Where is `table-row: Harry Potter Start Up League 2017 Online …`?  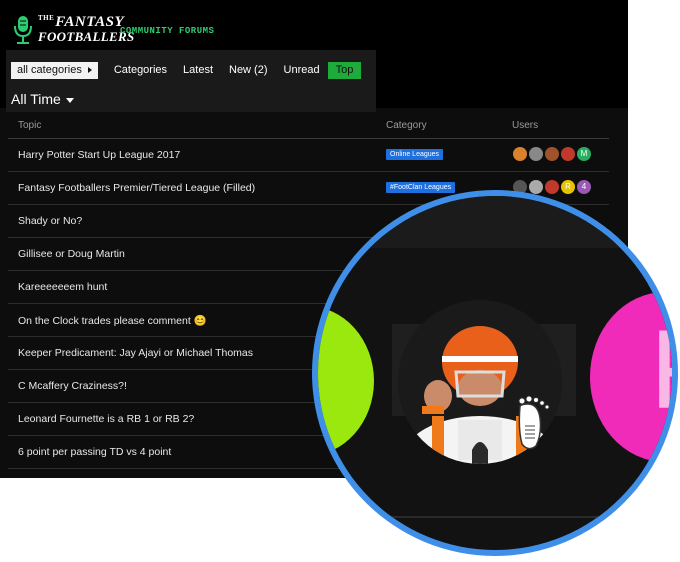
table-row: Harry Potter Start Up League 2017 Online … is located at coordinates (308, 155).